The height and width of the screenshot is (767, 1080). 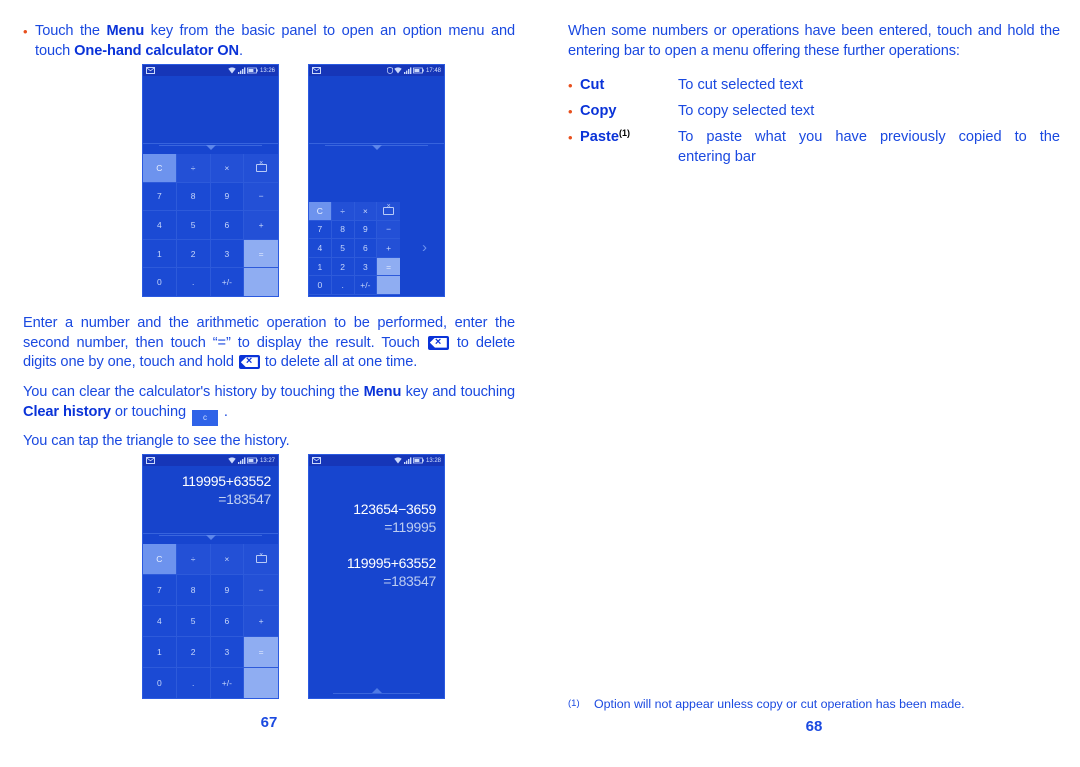 I want to click on phone1-history-handle, so click(x=210, y=149).